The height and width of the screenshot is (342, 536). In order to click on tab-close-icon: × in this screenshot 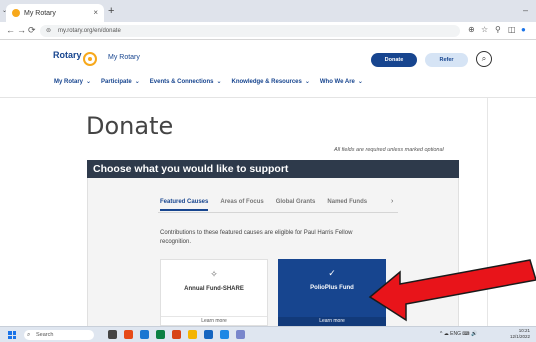, I will do `click(95, 12)`.